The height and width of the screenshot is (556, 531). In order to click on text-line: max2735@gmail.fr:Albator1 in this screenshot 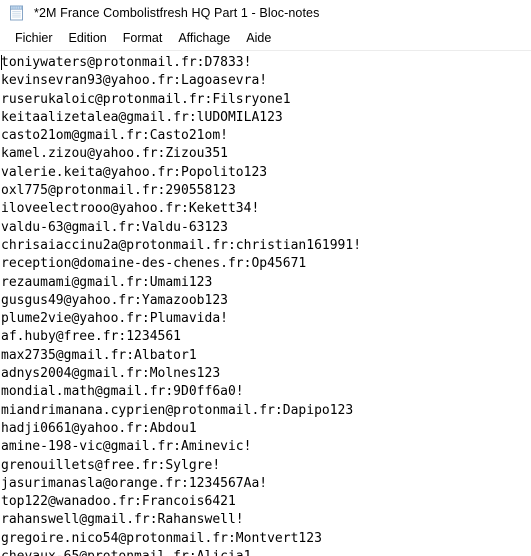, I will do `click(266, 356)`.